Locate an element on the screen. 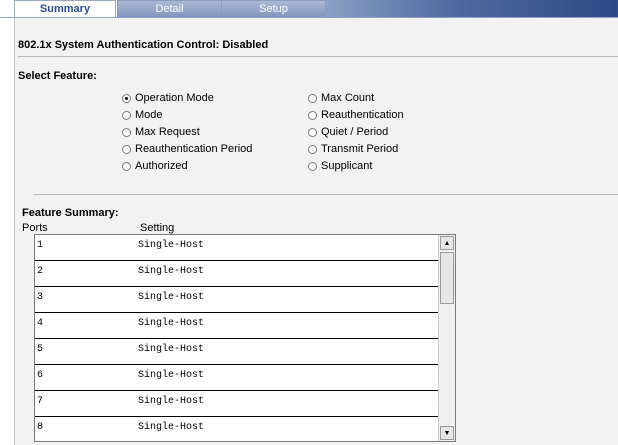 The height and width of the screenshot is (445, 618). port-cell: 7 is located at coordinates (40, 401).